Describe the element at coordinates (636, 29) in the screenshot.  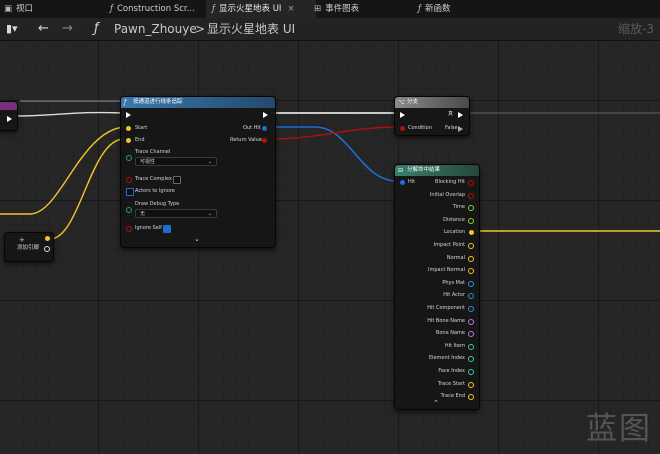
I see `zoom-level: 缩放-3` at that location.